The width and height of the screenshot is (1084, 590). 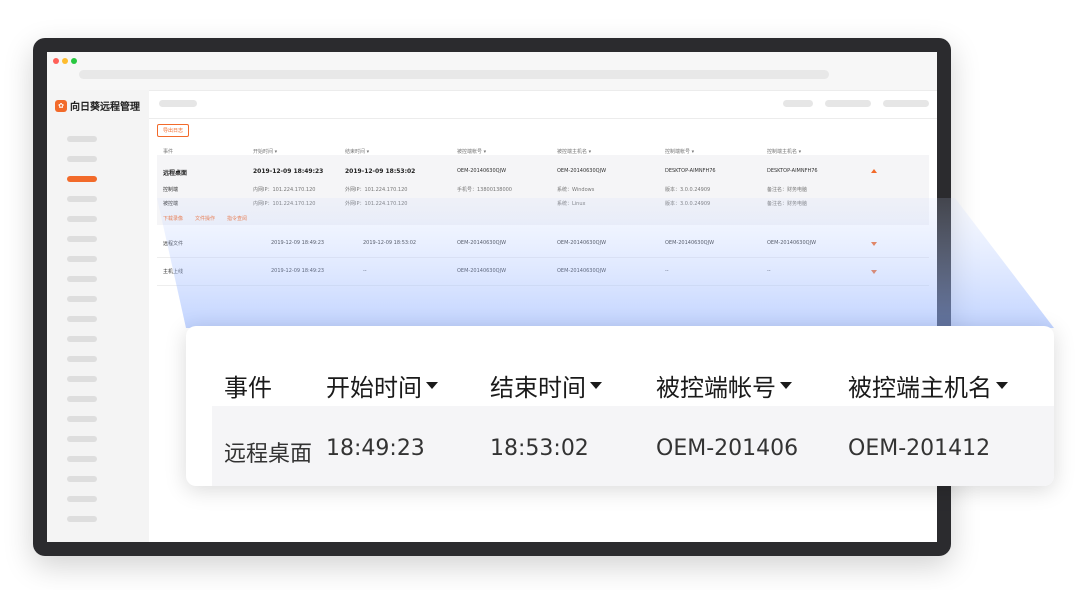 What do you see at coordinates (538, 388) in the screenshot?
I see `zoom-header-end-label: 结束时间` at bounding box center [538, 388].